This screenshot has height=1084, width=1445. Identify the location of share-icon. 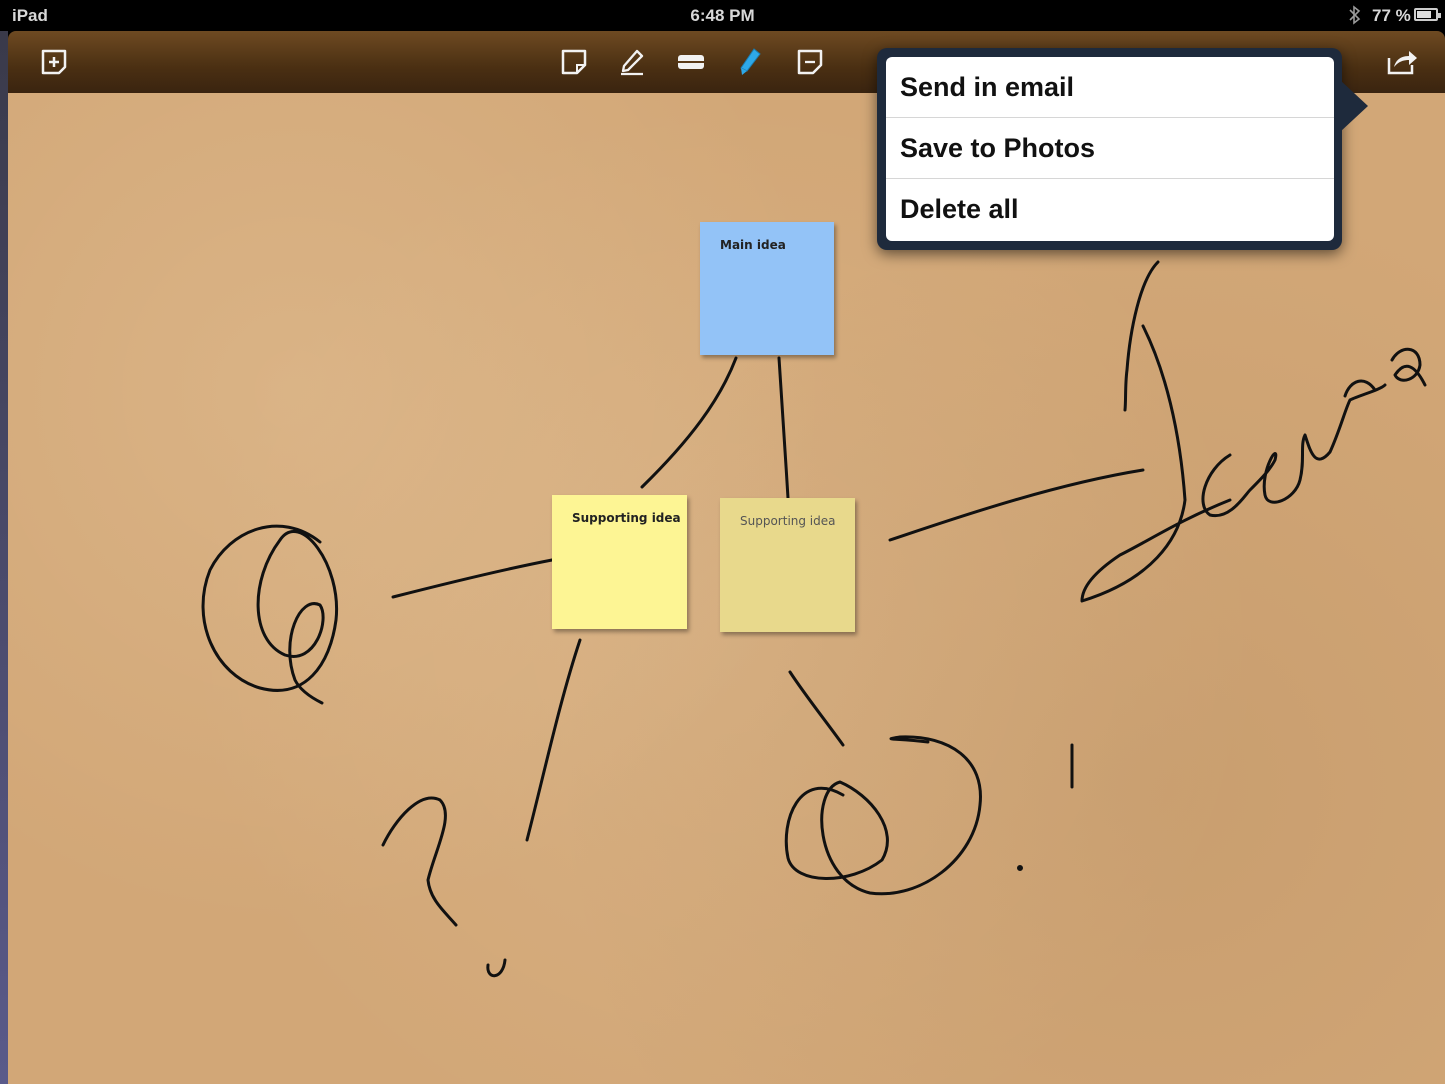
(1402, 63).